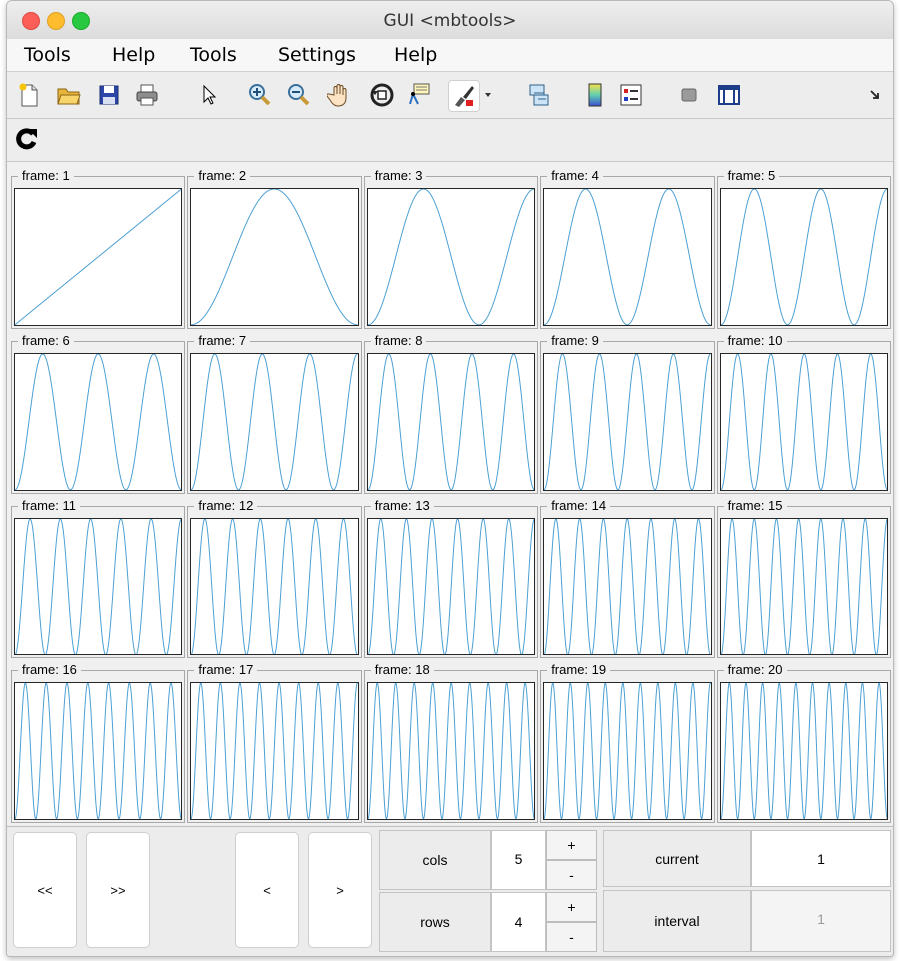 Image resolution: width=900 pixels, height=961 pixels. I want to click on frame-title: frame: 13, so click(402, 505).